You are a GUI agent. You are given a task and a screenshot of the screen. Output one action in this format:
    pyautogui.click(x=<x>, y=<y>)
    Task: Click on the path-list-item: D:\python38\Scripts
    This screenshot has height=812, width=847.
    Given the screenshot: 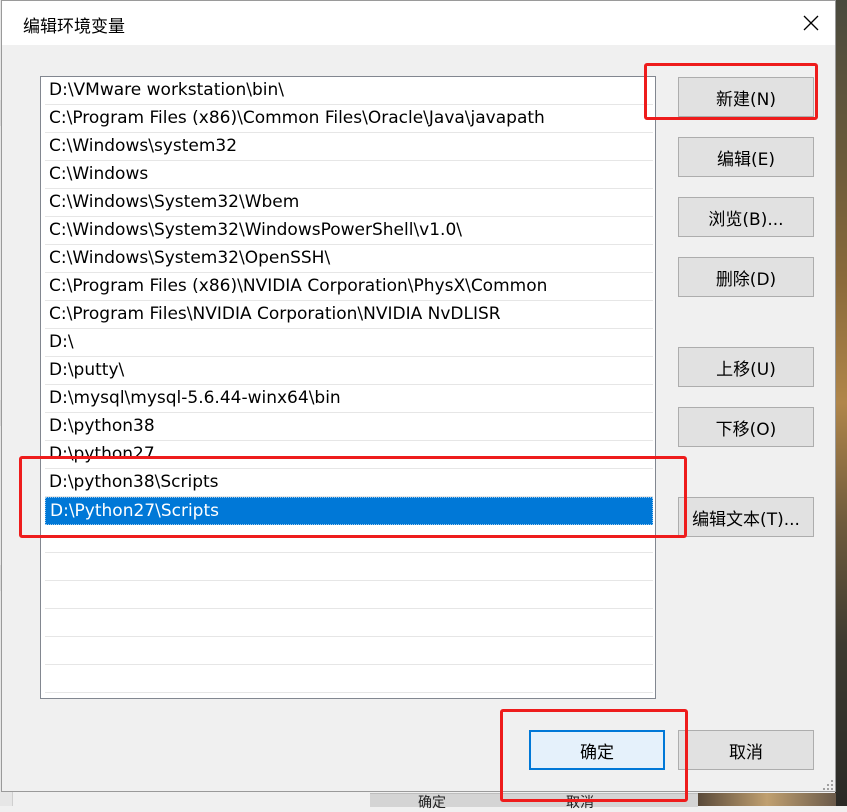 What is the action you would take?
    pyautogui.click(x=349, y=483)
    